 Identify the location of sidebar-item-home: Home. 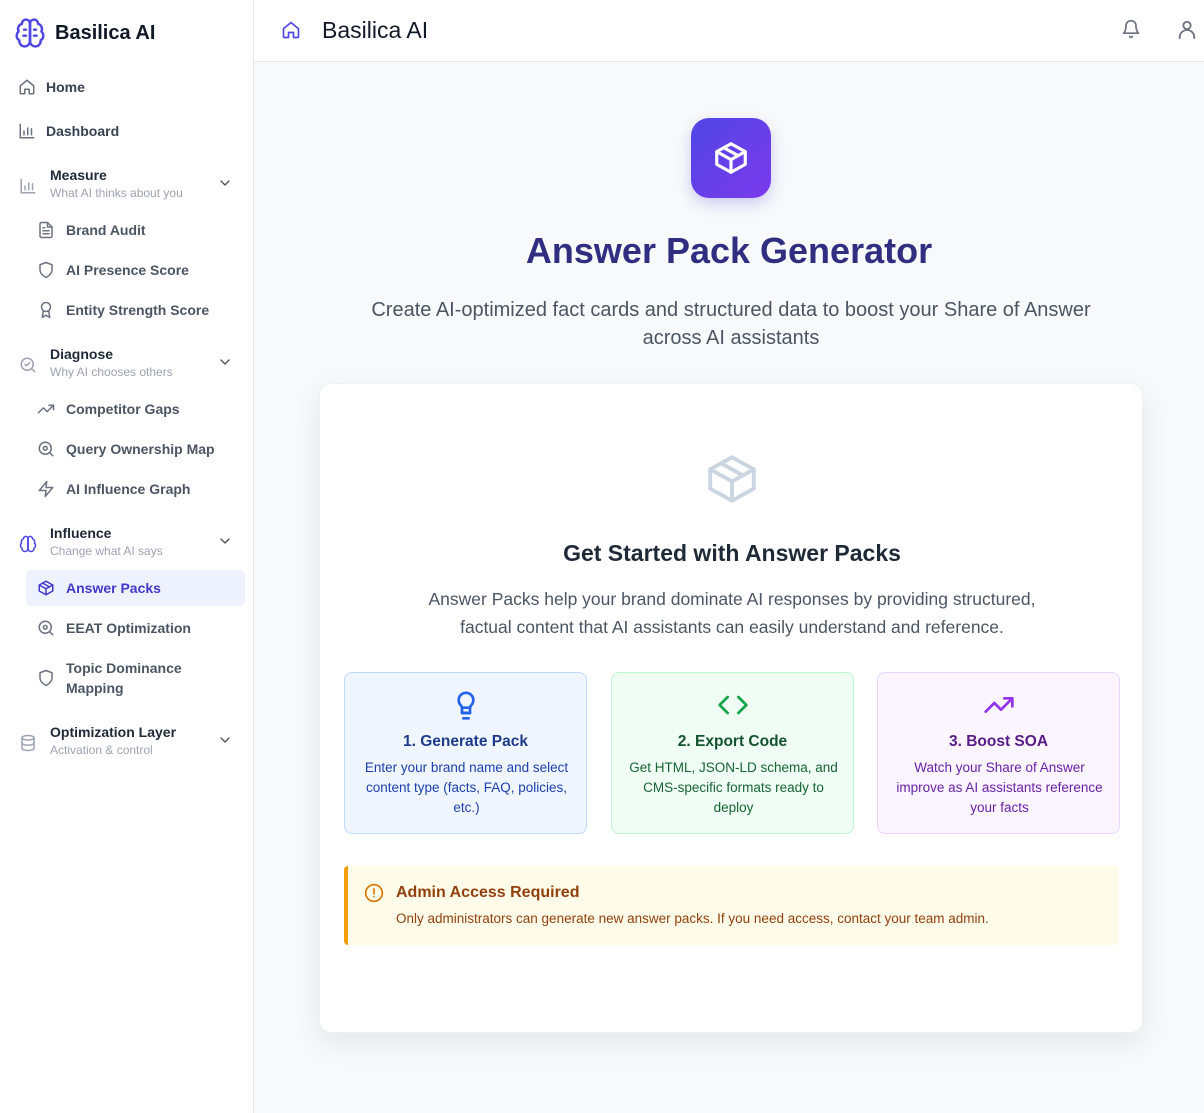
(127, 87).